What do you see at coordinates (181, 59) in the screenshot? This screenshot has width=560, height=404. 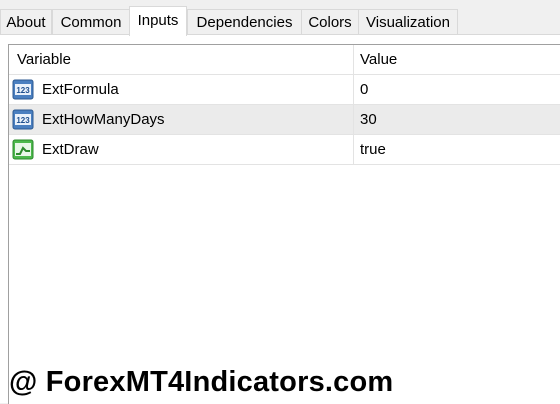 I see `header-variable: Variable` at bounding box center [181, 59].